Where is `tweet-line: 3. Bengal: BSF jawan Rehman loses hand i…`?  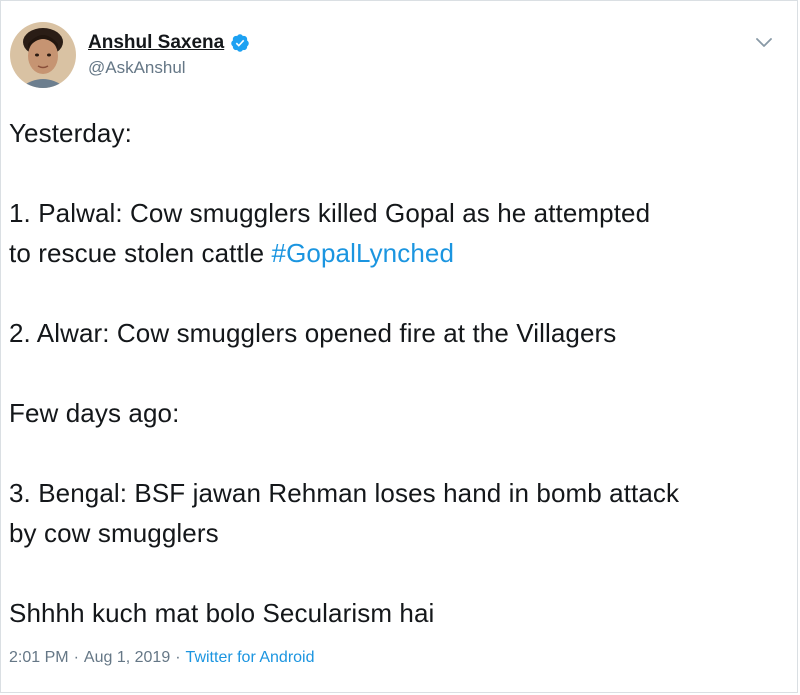
tweet-line: 3. Bengal: BSF jawan Rehman loses hand i… is located at coordinates (344, 493).